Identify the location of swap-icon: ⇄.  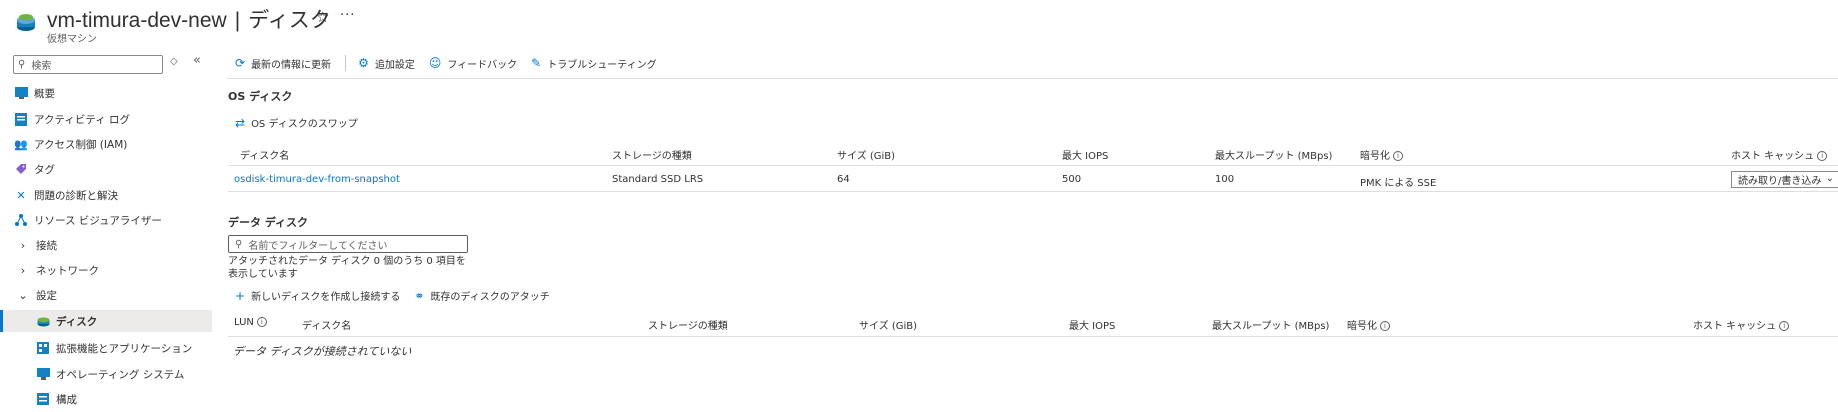
(240, 122).